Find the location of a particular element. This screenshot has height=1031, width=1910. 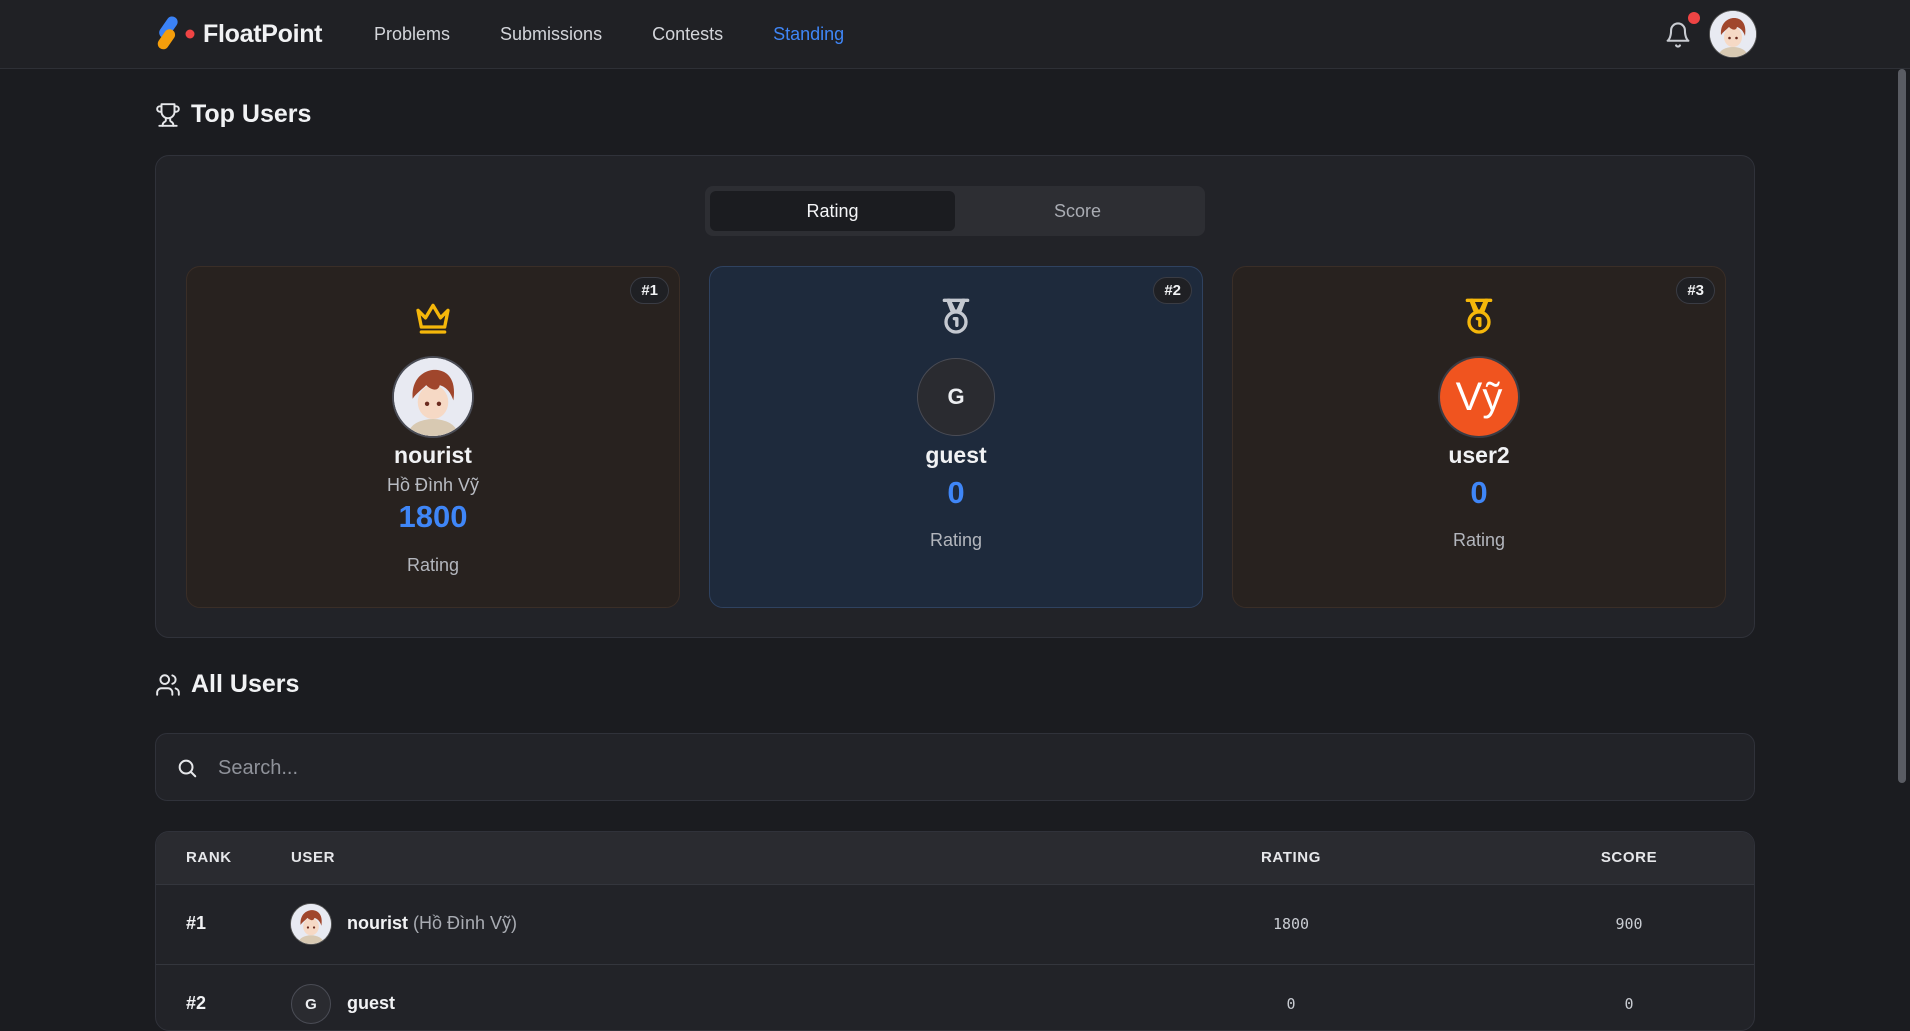

tab-rating: Rating is located at coordinates (832, 211).